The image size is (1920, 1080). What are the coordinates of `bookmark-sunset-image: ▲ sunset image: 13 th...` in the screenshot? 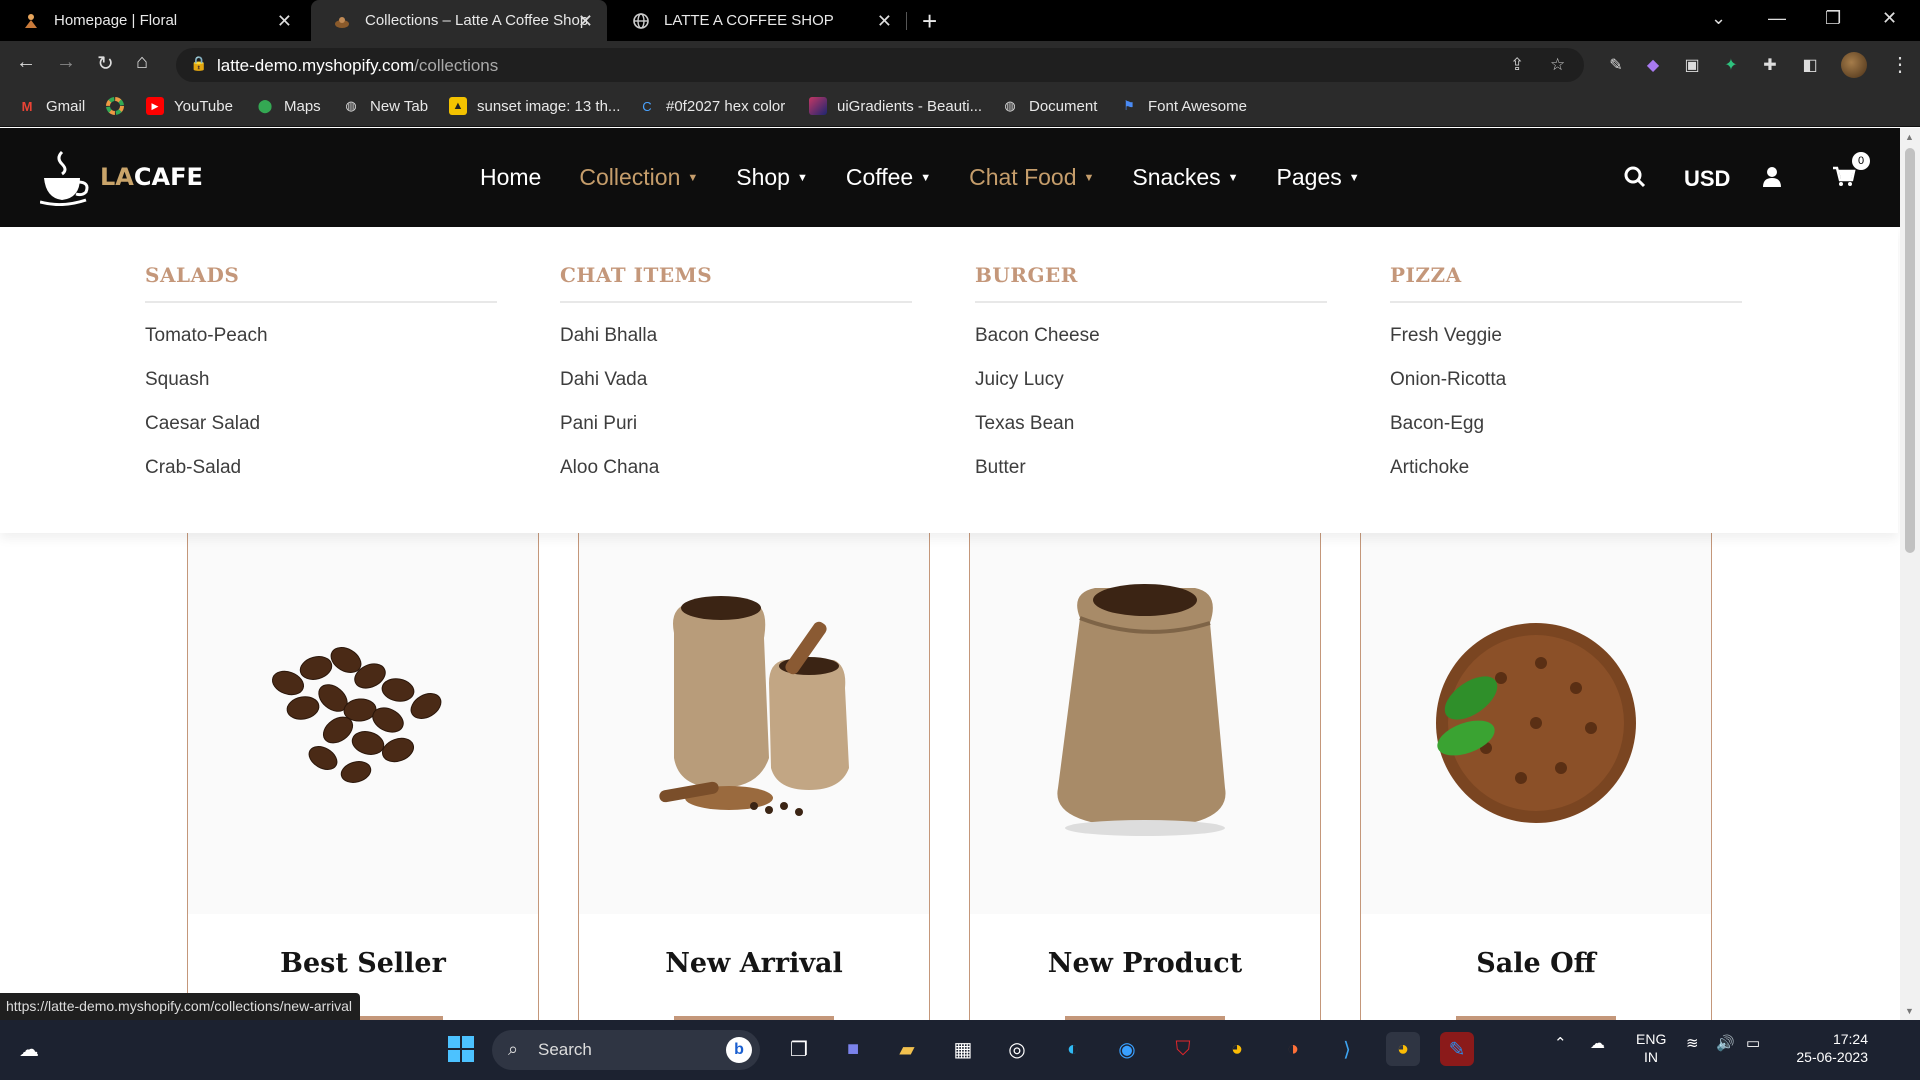 It's located at (534, 106).